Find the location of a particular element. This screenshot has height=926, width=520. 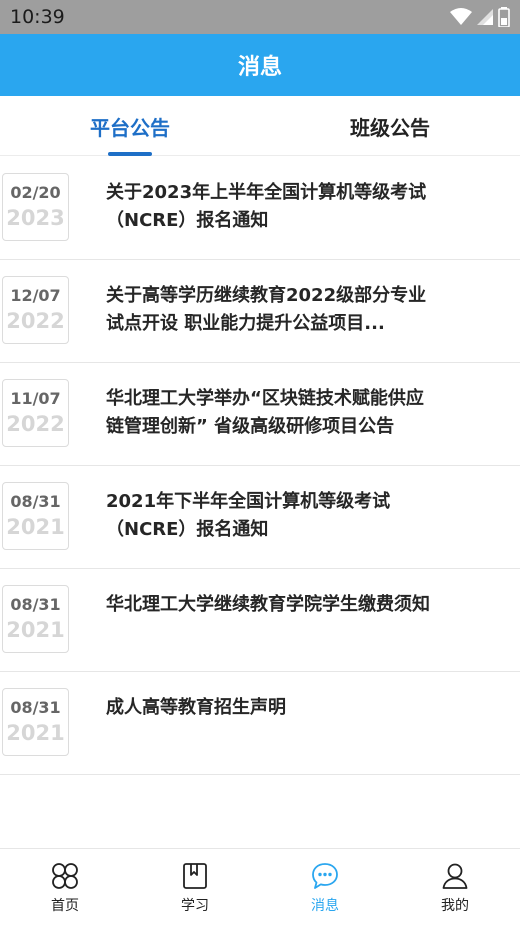

app-bar: 消息 is located at coordinates (260, 65).